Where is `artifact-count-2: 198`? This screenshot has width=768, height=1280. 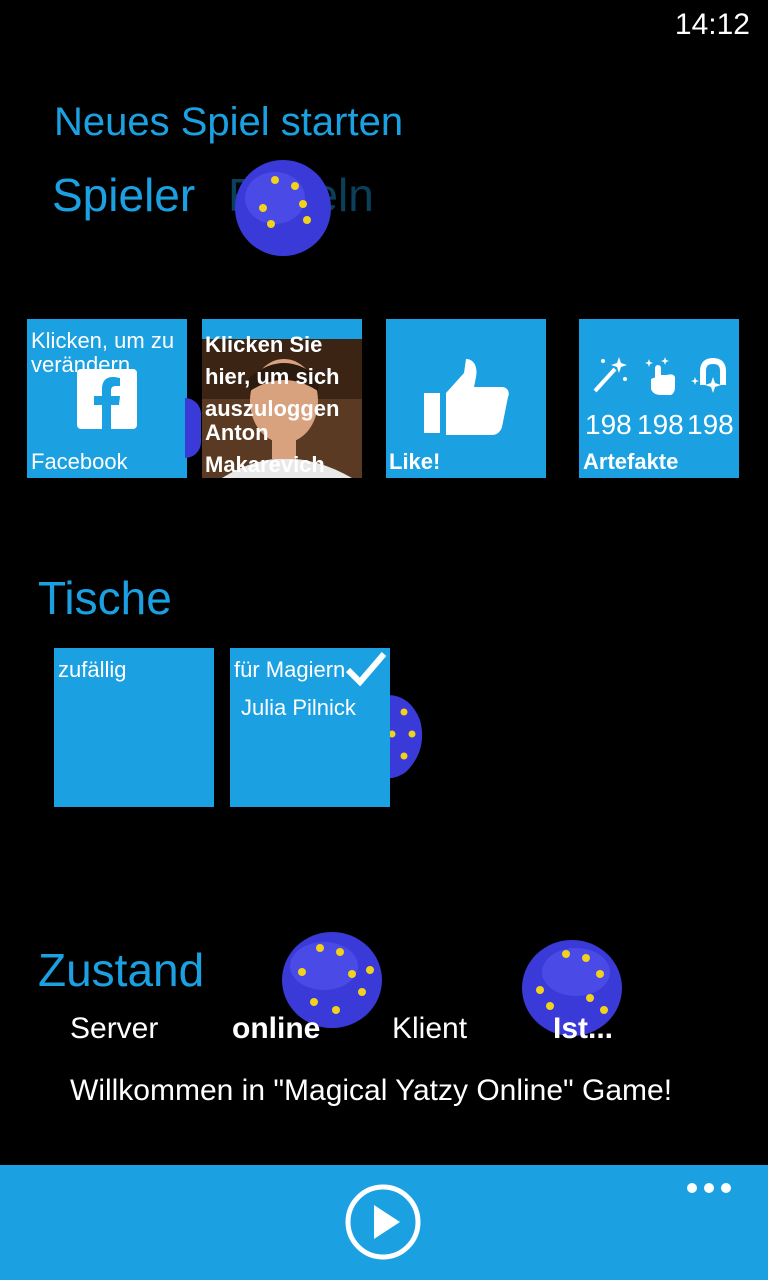 artifact-count-2: 198 is located at coordinates (660, 424).